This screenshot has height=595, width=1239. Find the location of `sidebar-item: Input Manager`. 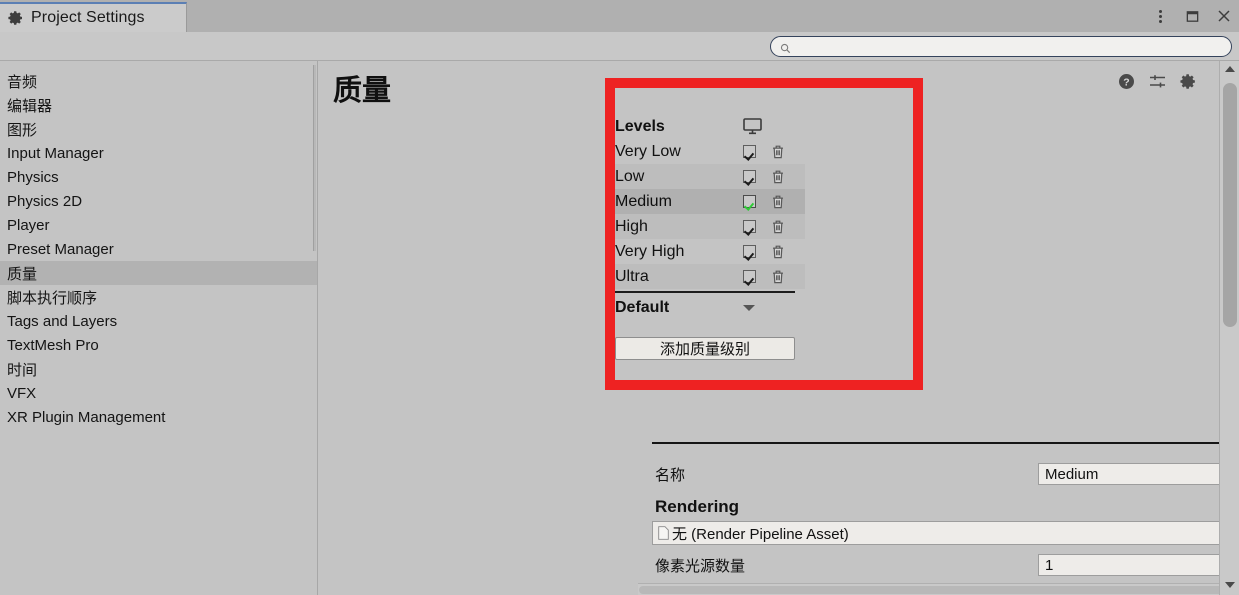

sidebar-item: Input Manager is located at coordinates (158, 153).